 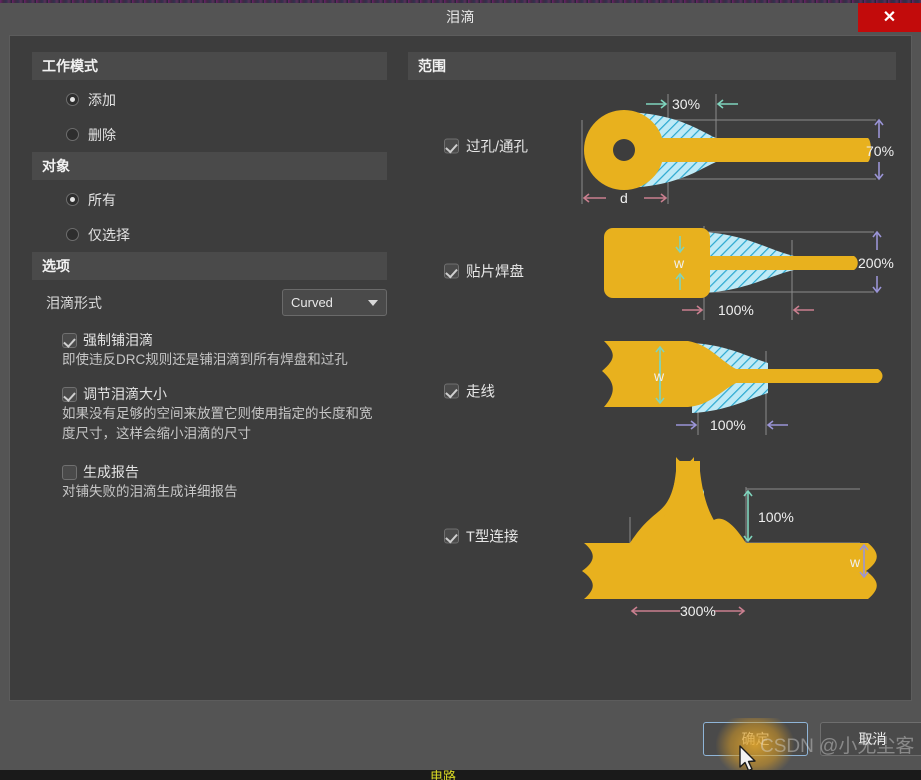 What do you see at coordinates (209, 134) in the screenshot?
I see `radio-delete: 删除` at bounding box center [209, 134].